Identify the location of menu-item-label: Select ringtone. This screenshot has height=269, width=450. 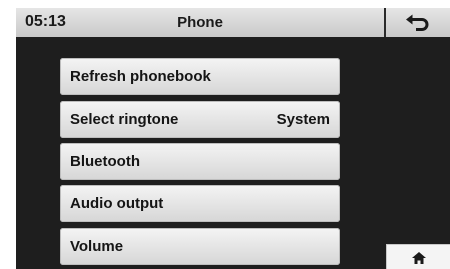
(124, 119).